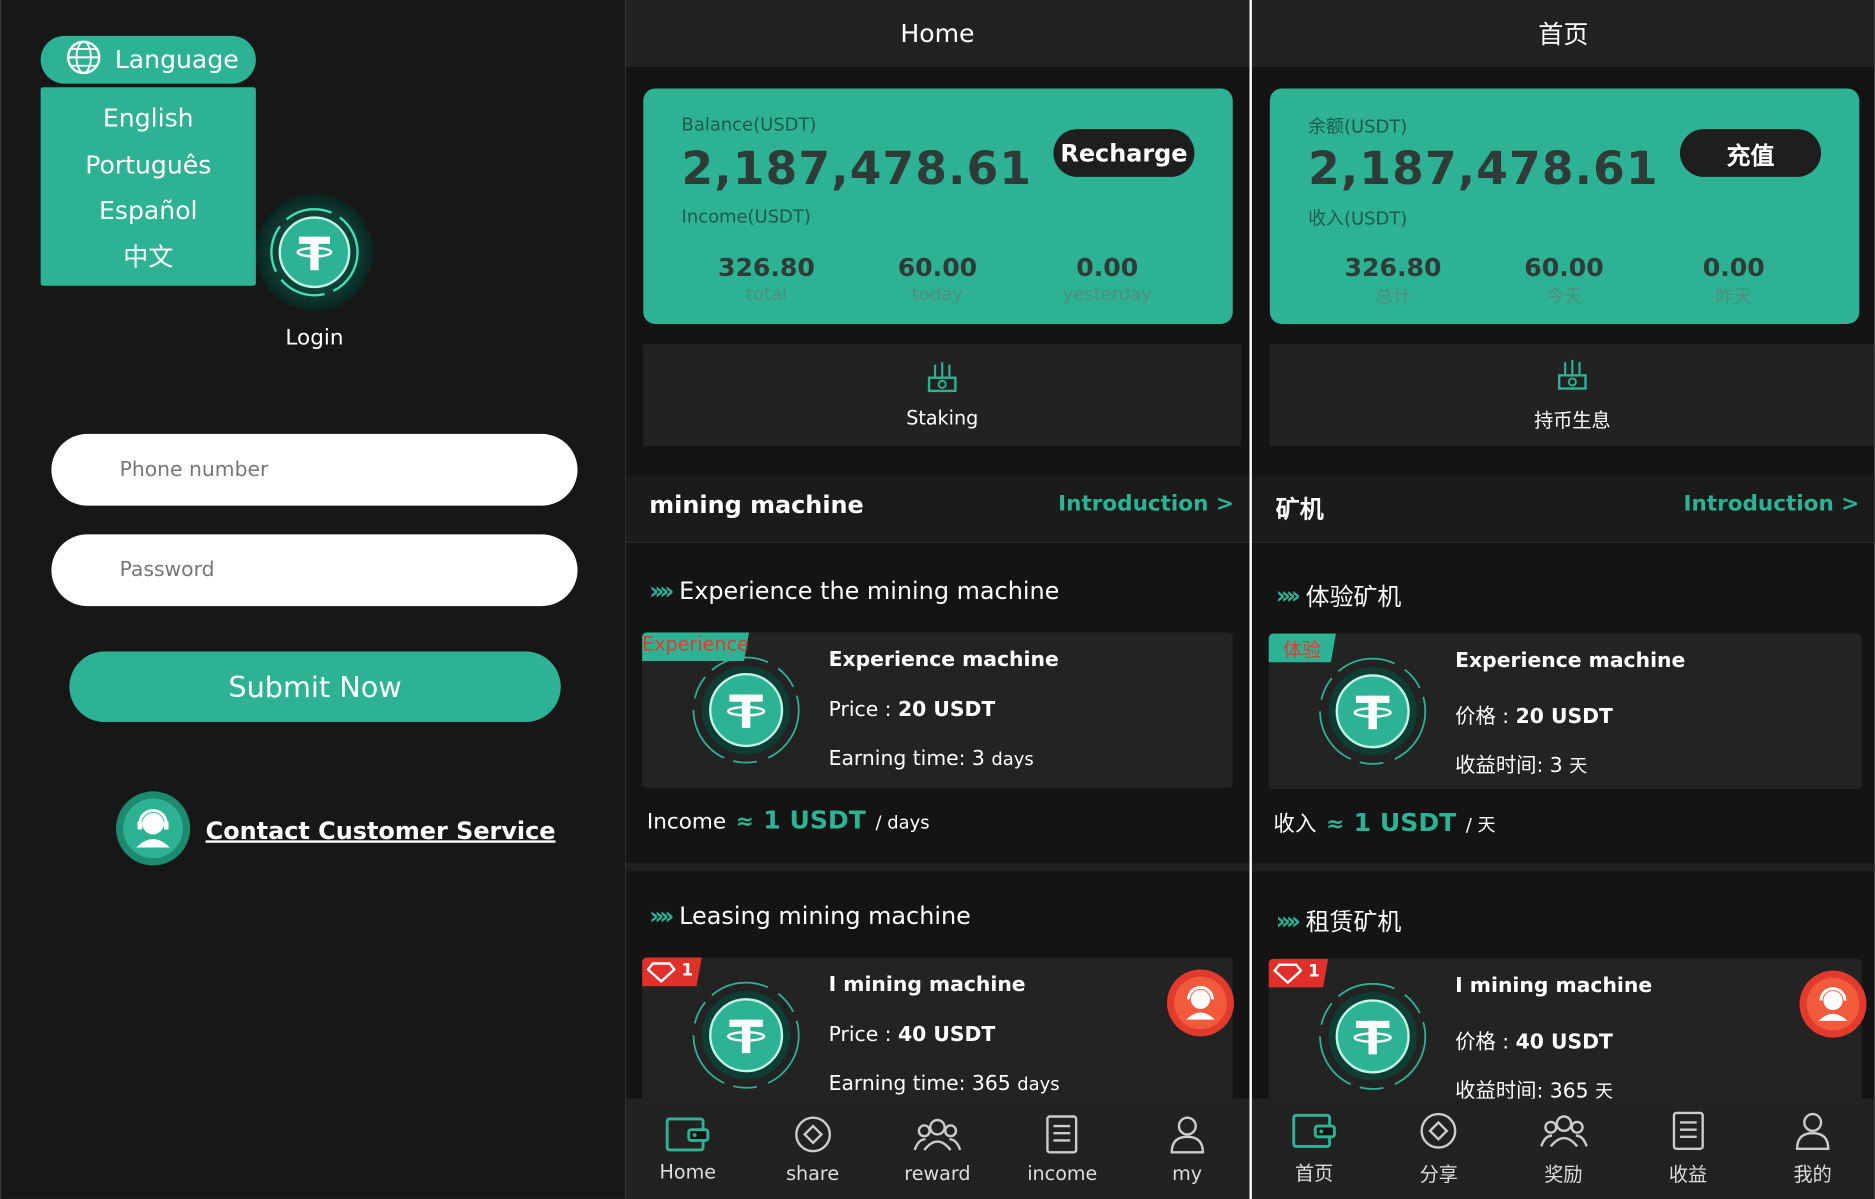 The height and width of the screenshot is (1199, 1875). What do you see at coordinates (1405, 822) in the screenshot?
I see `income-amount: 1 USDT` at bounding box center [1405, 822].